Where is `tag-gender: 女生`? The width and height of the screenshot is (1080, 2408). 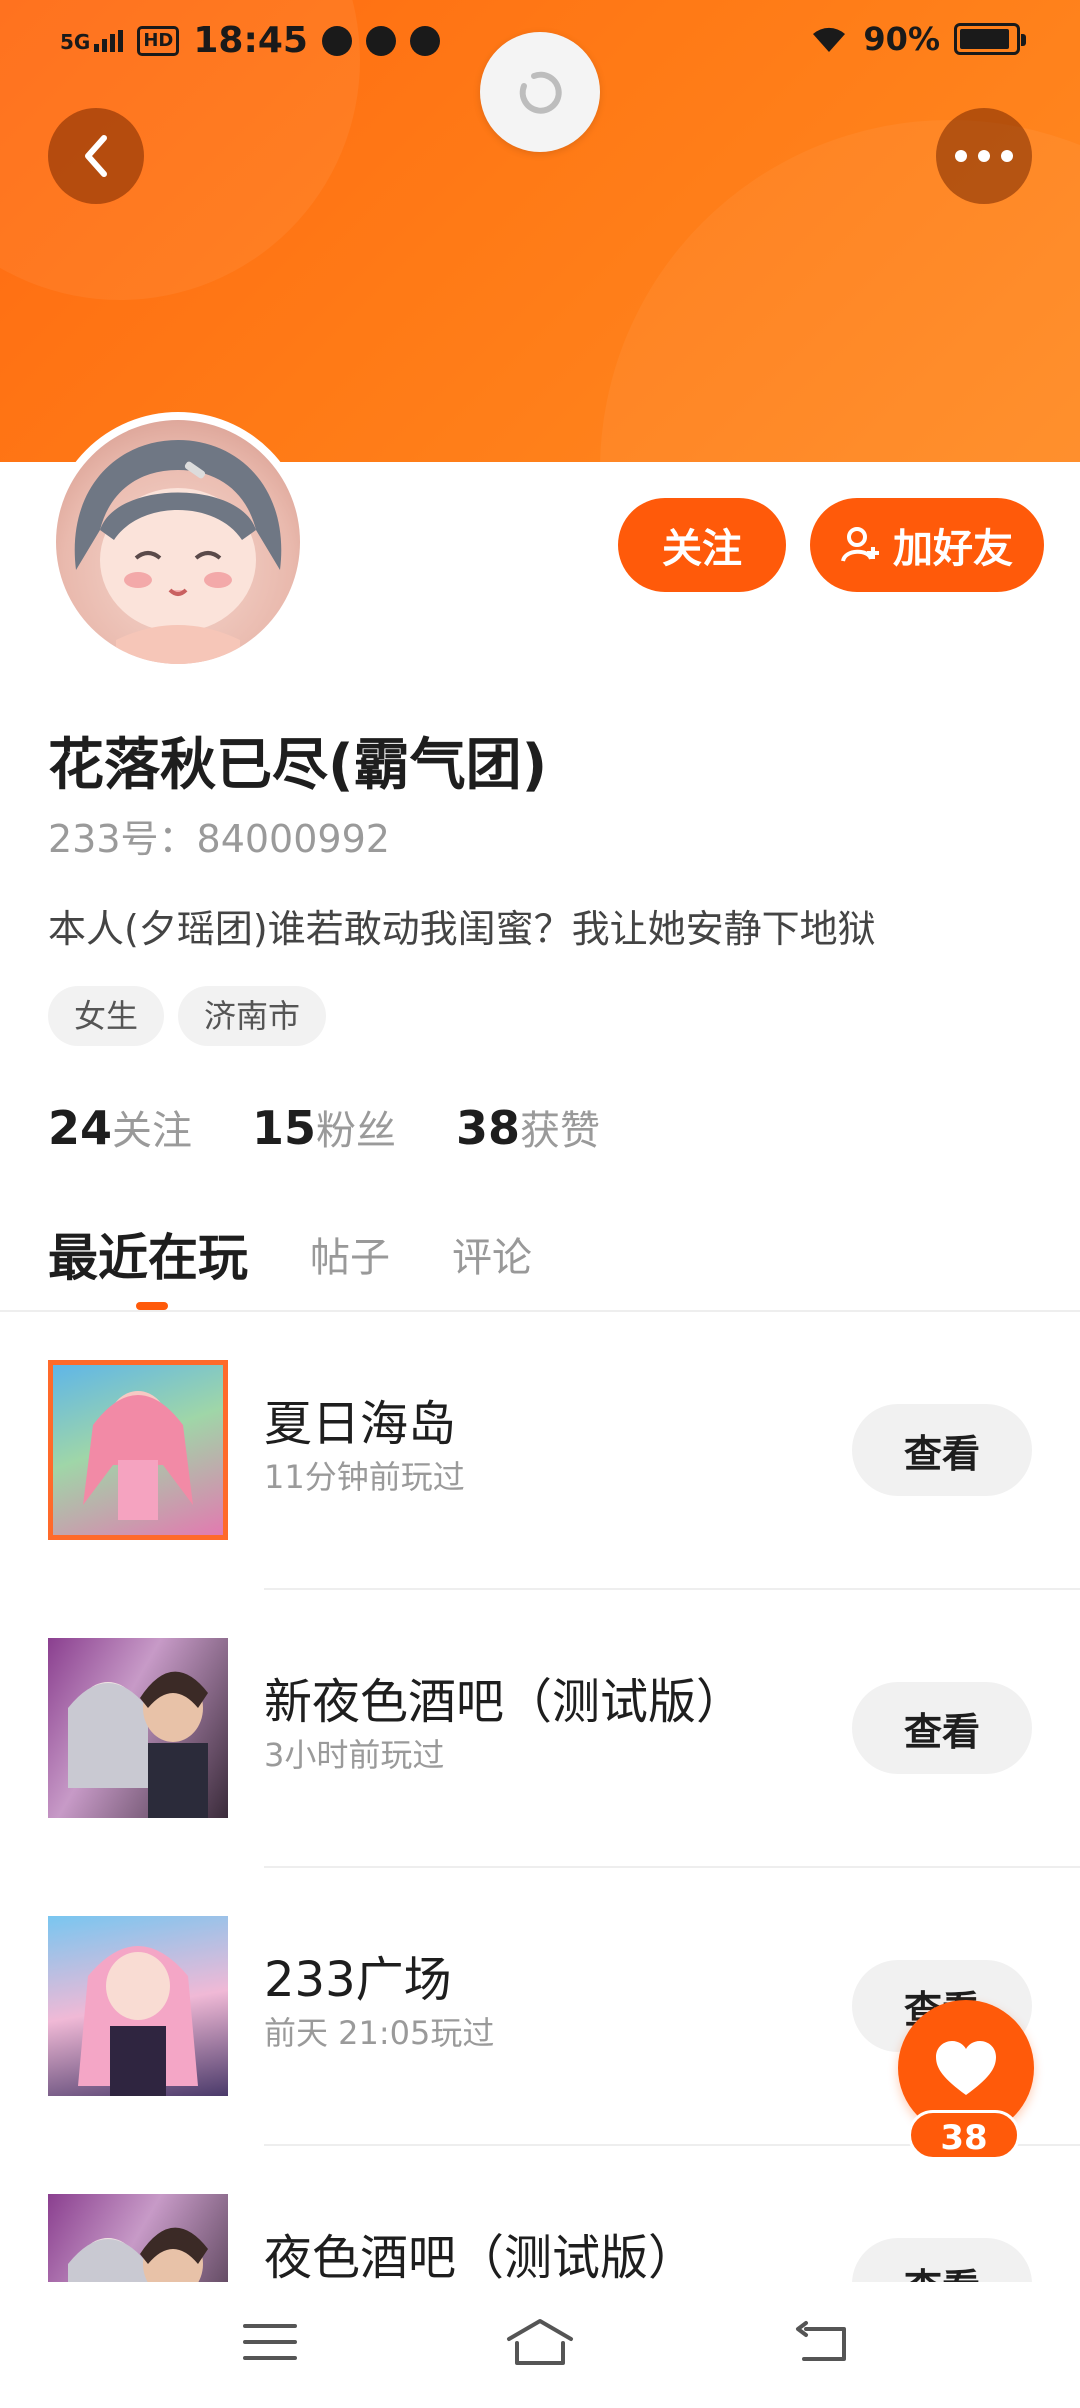 tag-gender: 女生 is located at coordinates (106, 1016).